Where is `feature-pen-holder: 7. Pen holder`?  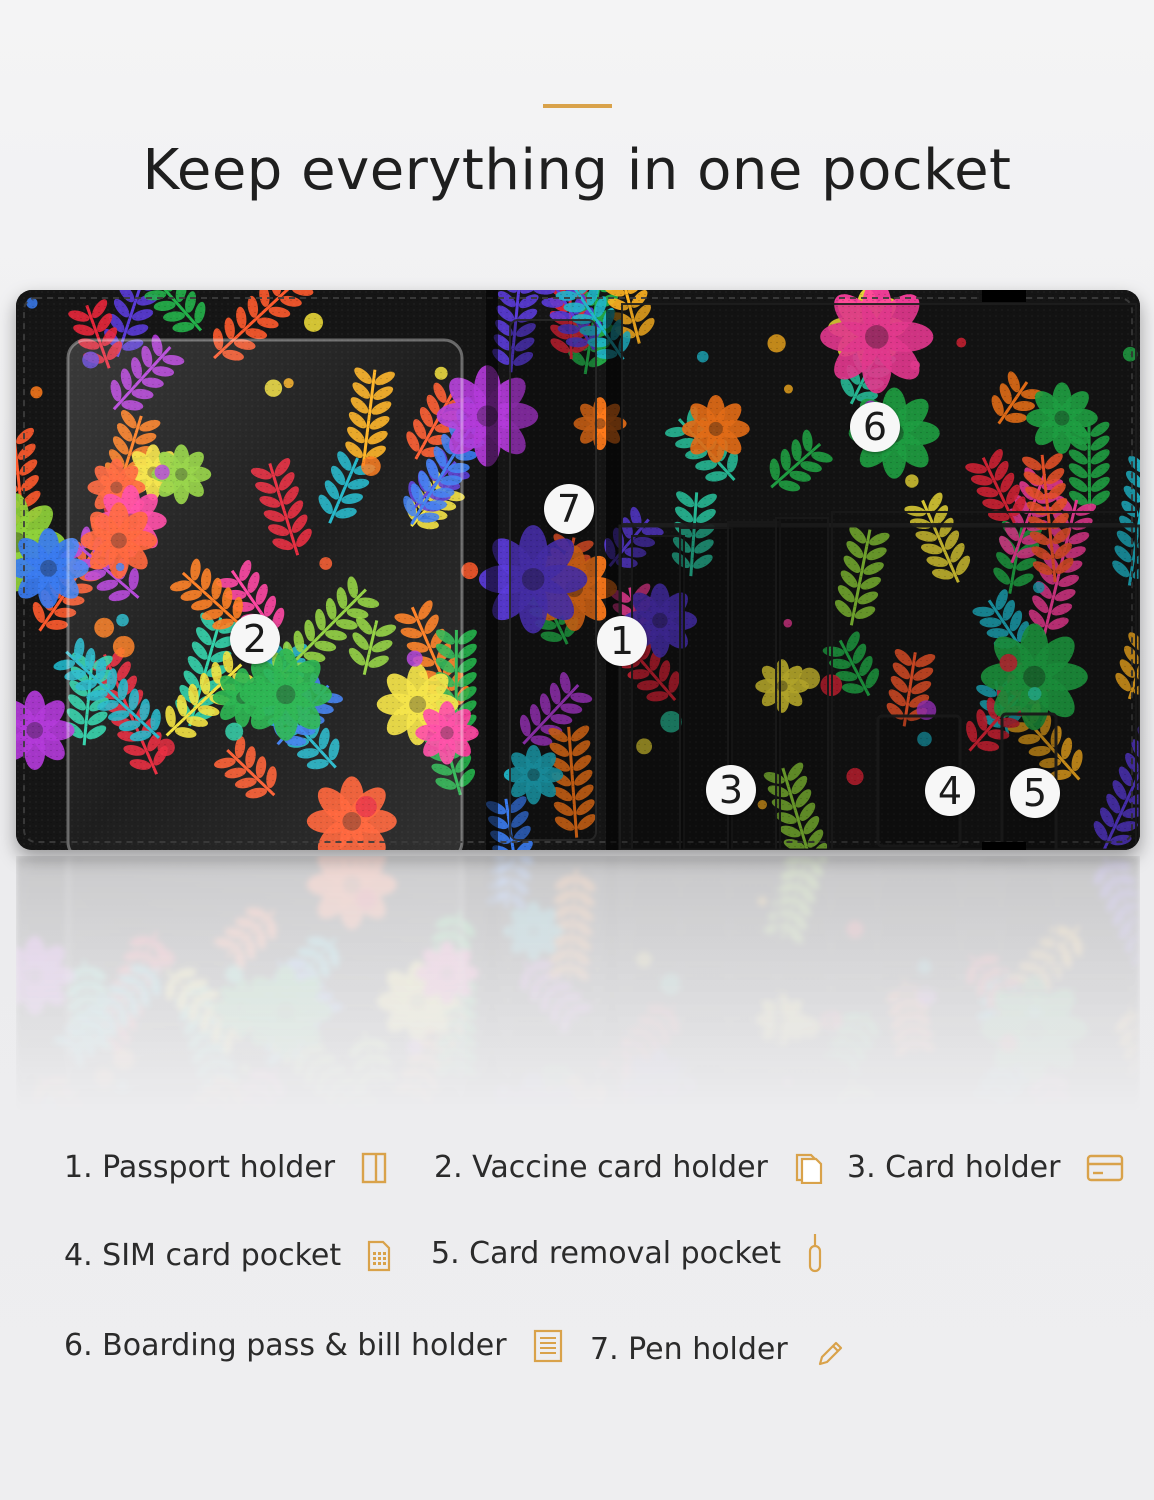 feature-pen-holder: 7. Pen holder is located at coordinates (718, 1349).